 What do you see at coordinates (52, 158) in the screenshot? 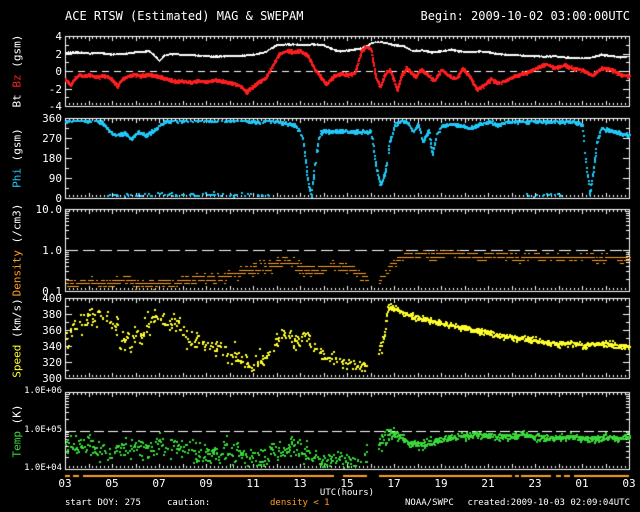
I see `y-tick-label: 180` at bounding box center [52, 158].